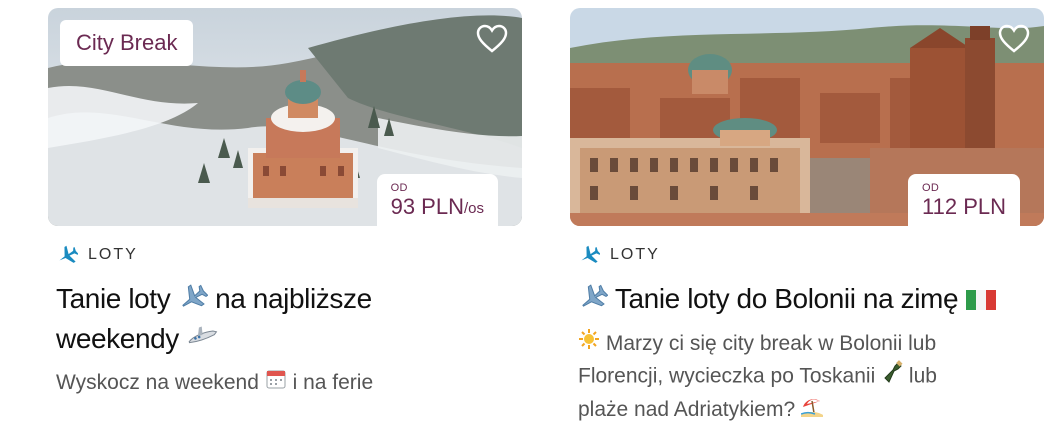 The image size is (1046, 434). Describe the element at coordinates (687, 410) in the screenshot. I see `desc-part: plaże nad Adriatykiem?` at that location.